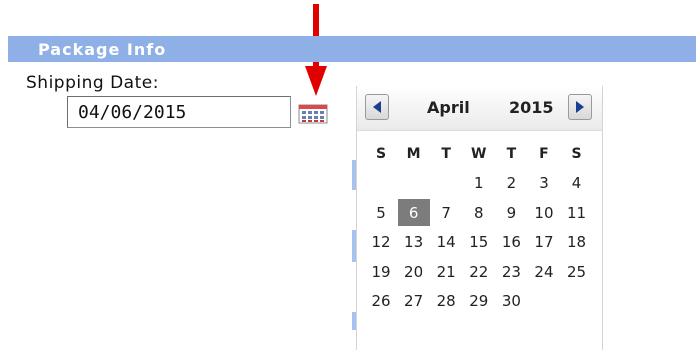 Image resolution: width=696 pixels, height=350 pixels. Describe the element at coordinates (544, 271) in the screenshot. I see `day-cell: 24` at that location.